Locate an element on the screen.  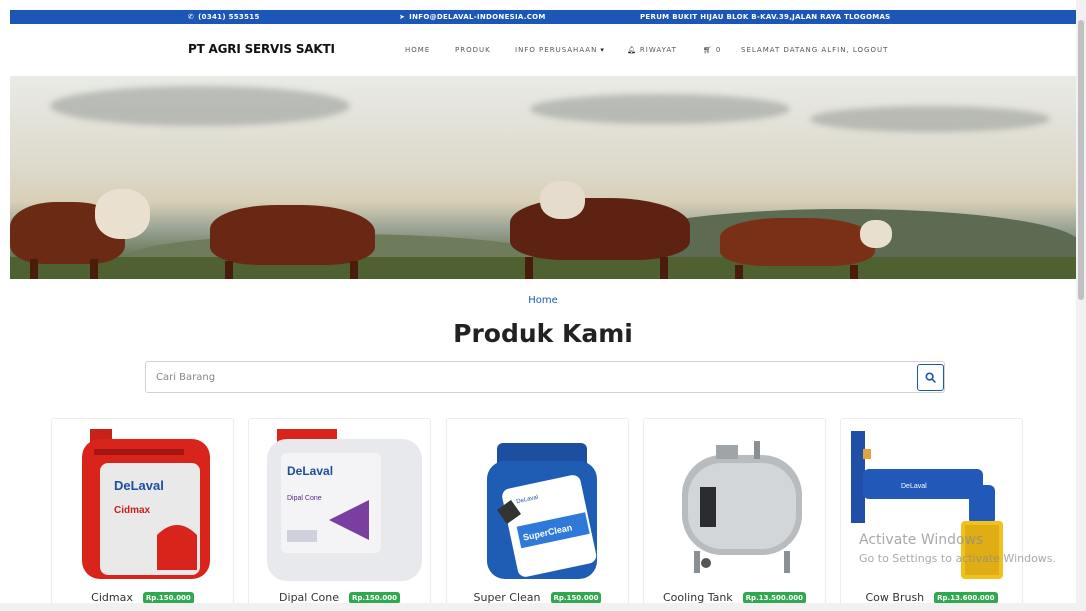
product-card: DeLaval Cidmax Cidmax Rp.150.000 is located at coordinates (142, 514).